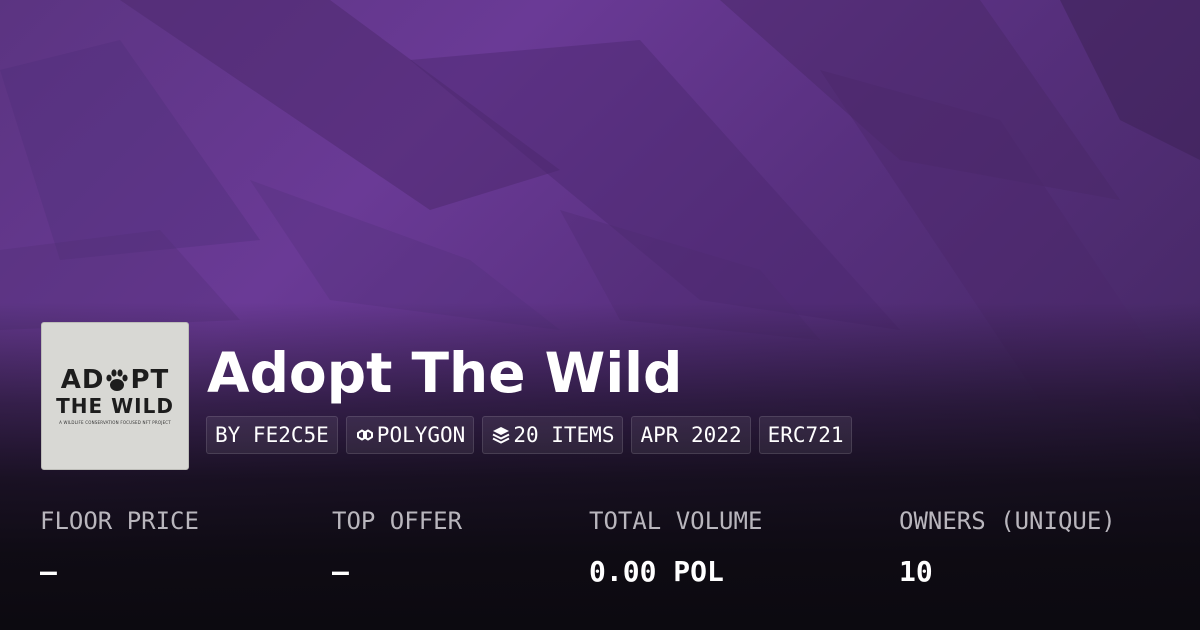  What do you see at coordinates (150, 380) in the screenshot?
I see `logo-text-end: PT` at bounding box center [150, 380].